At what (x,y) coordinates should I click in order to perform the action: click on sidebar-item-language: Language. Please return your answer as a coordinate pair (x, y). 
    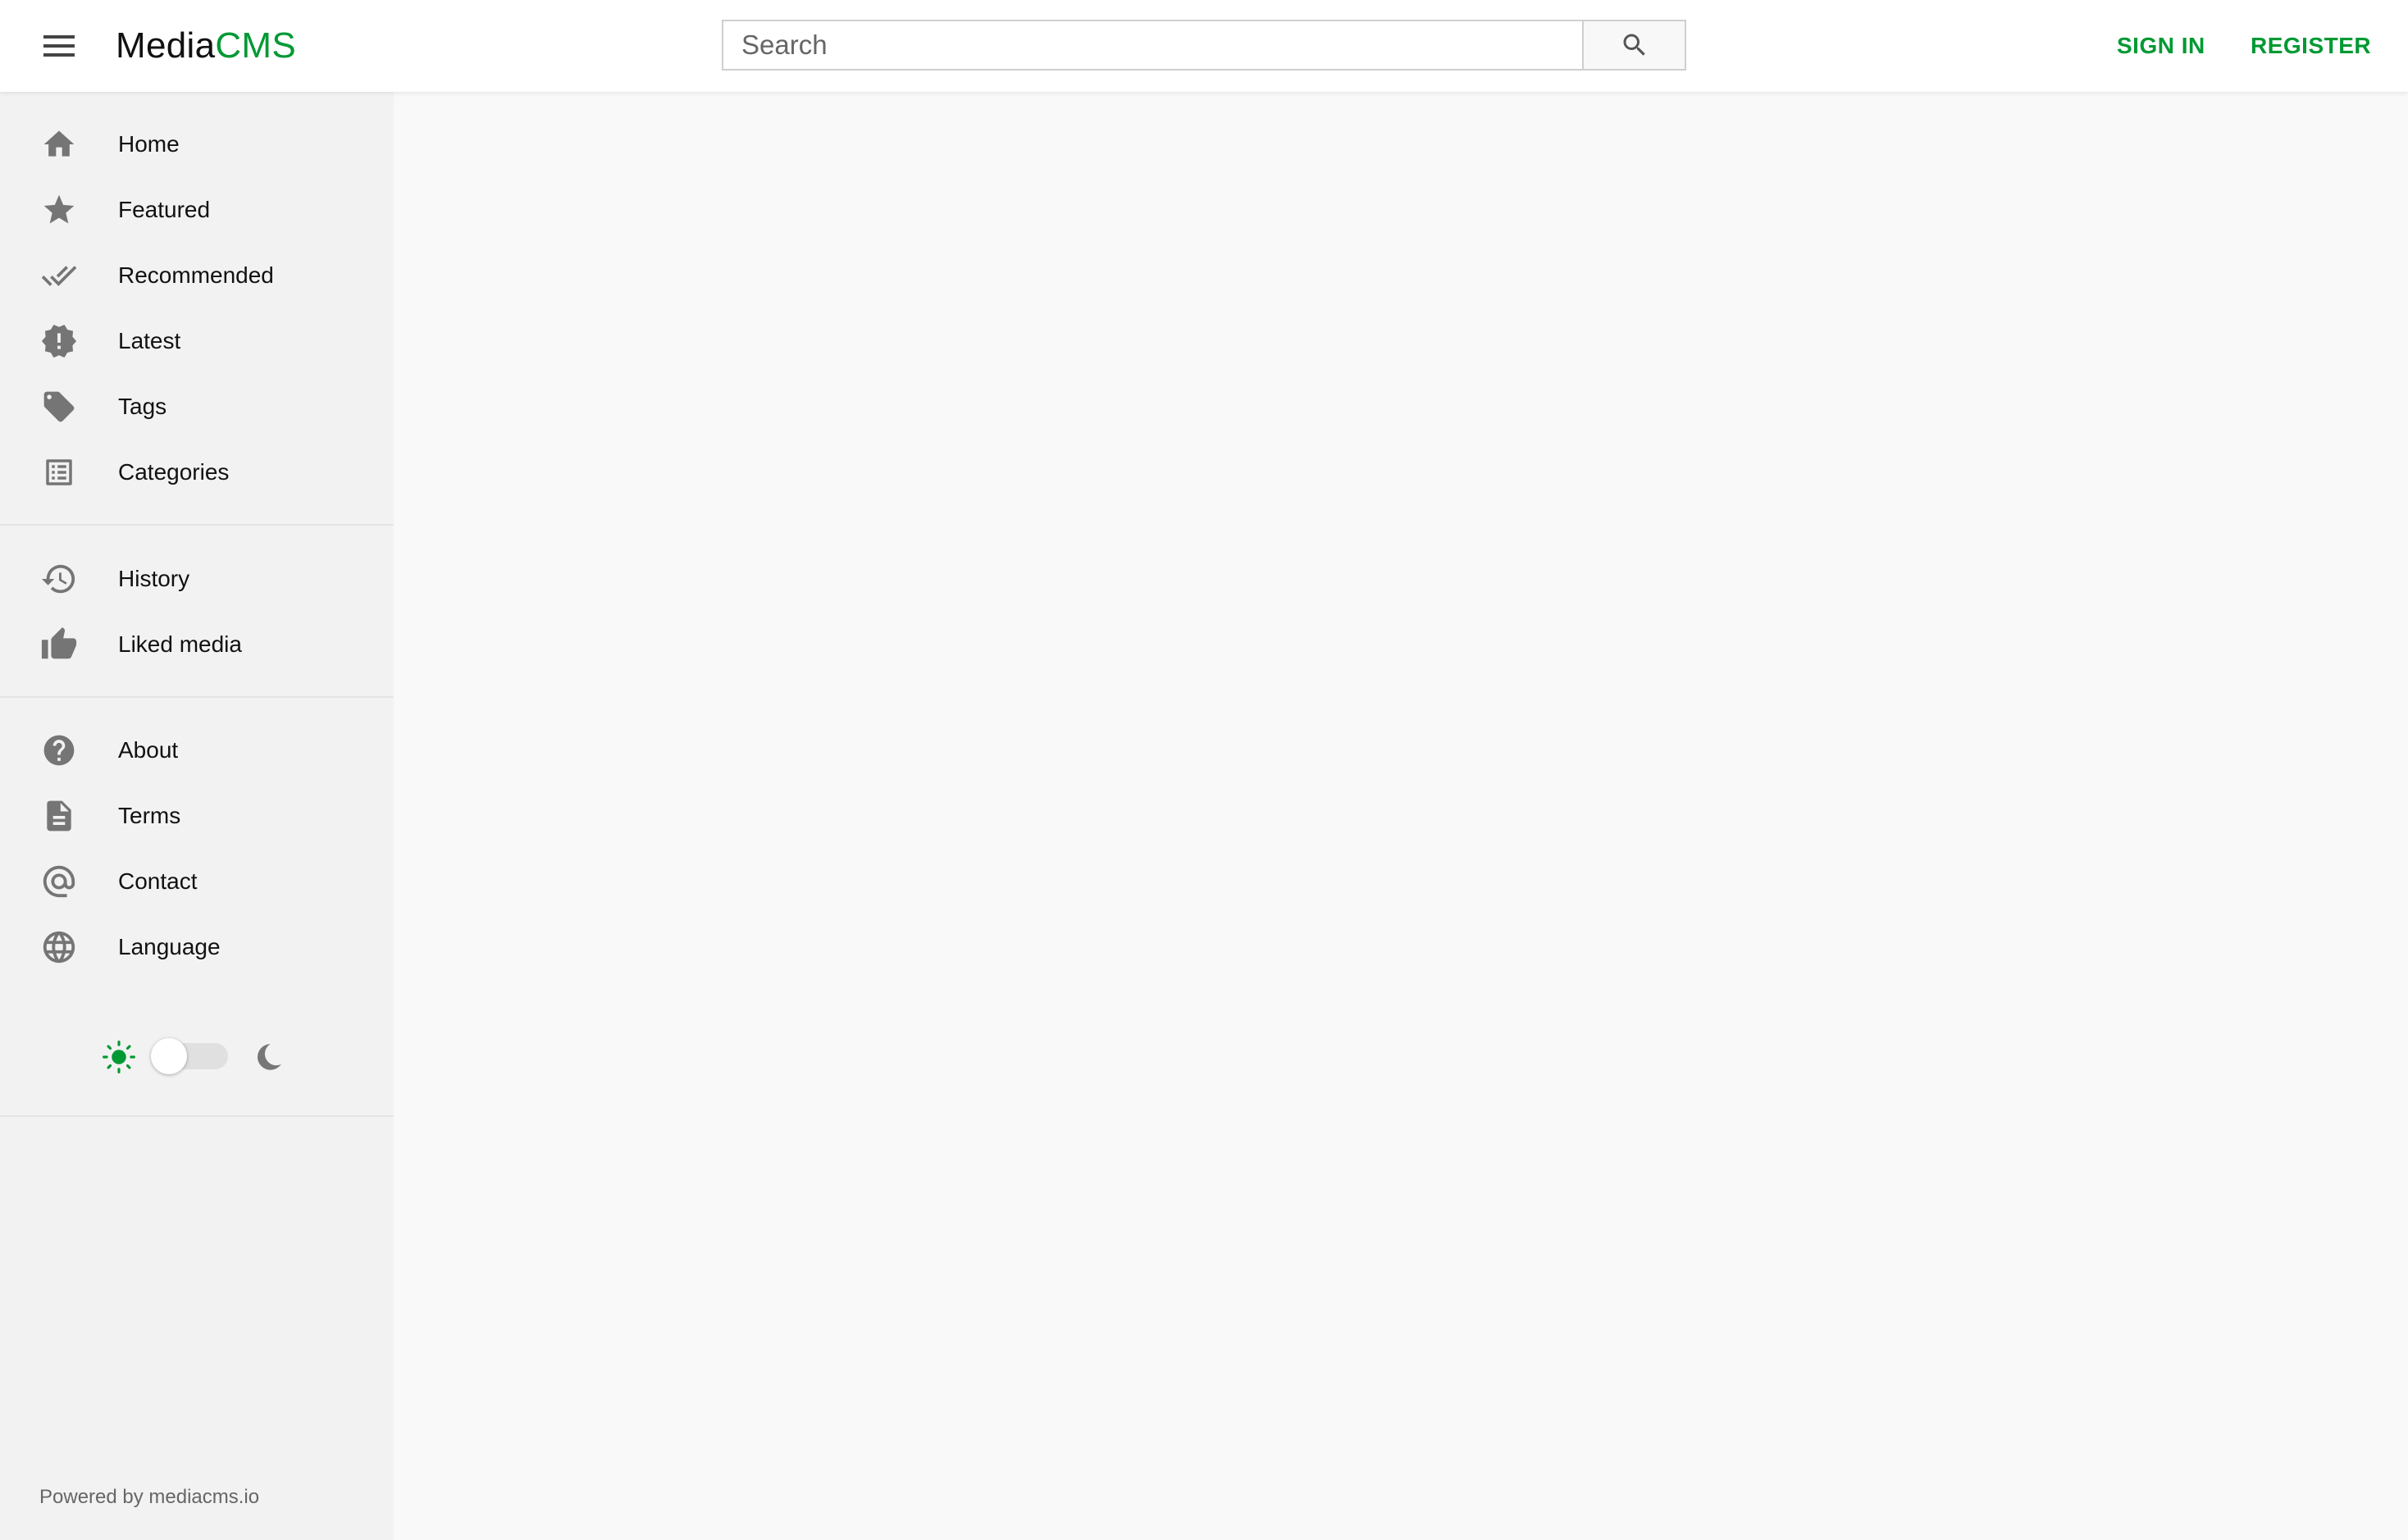
    Looking at the image, I should click on (197, 947).